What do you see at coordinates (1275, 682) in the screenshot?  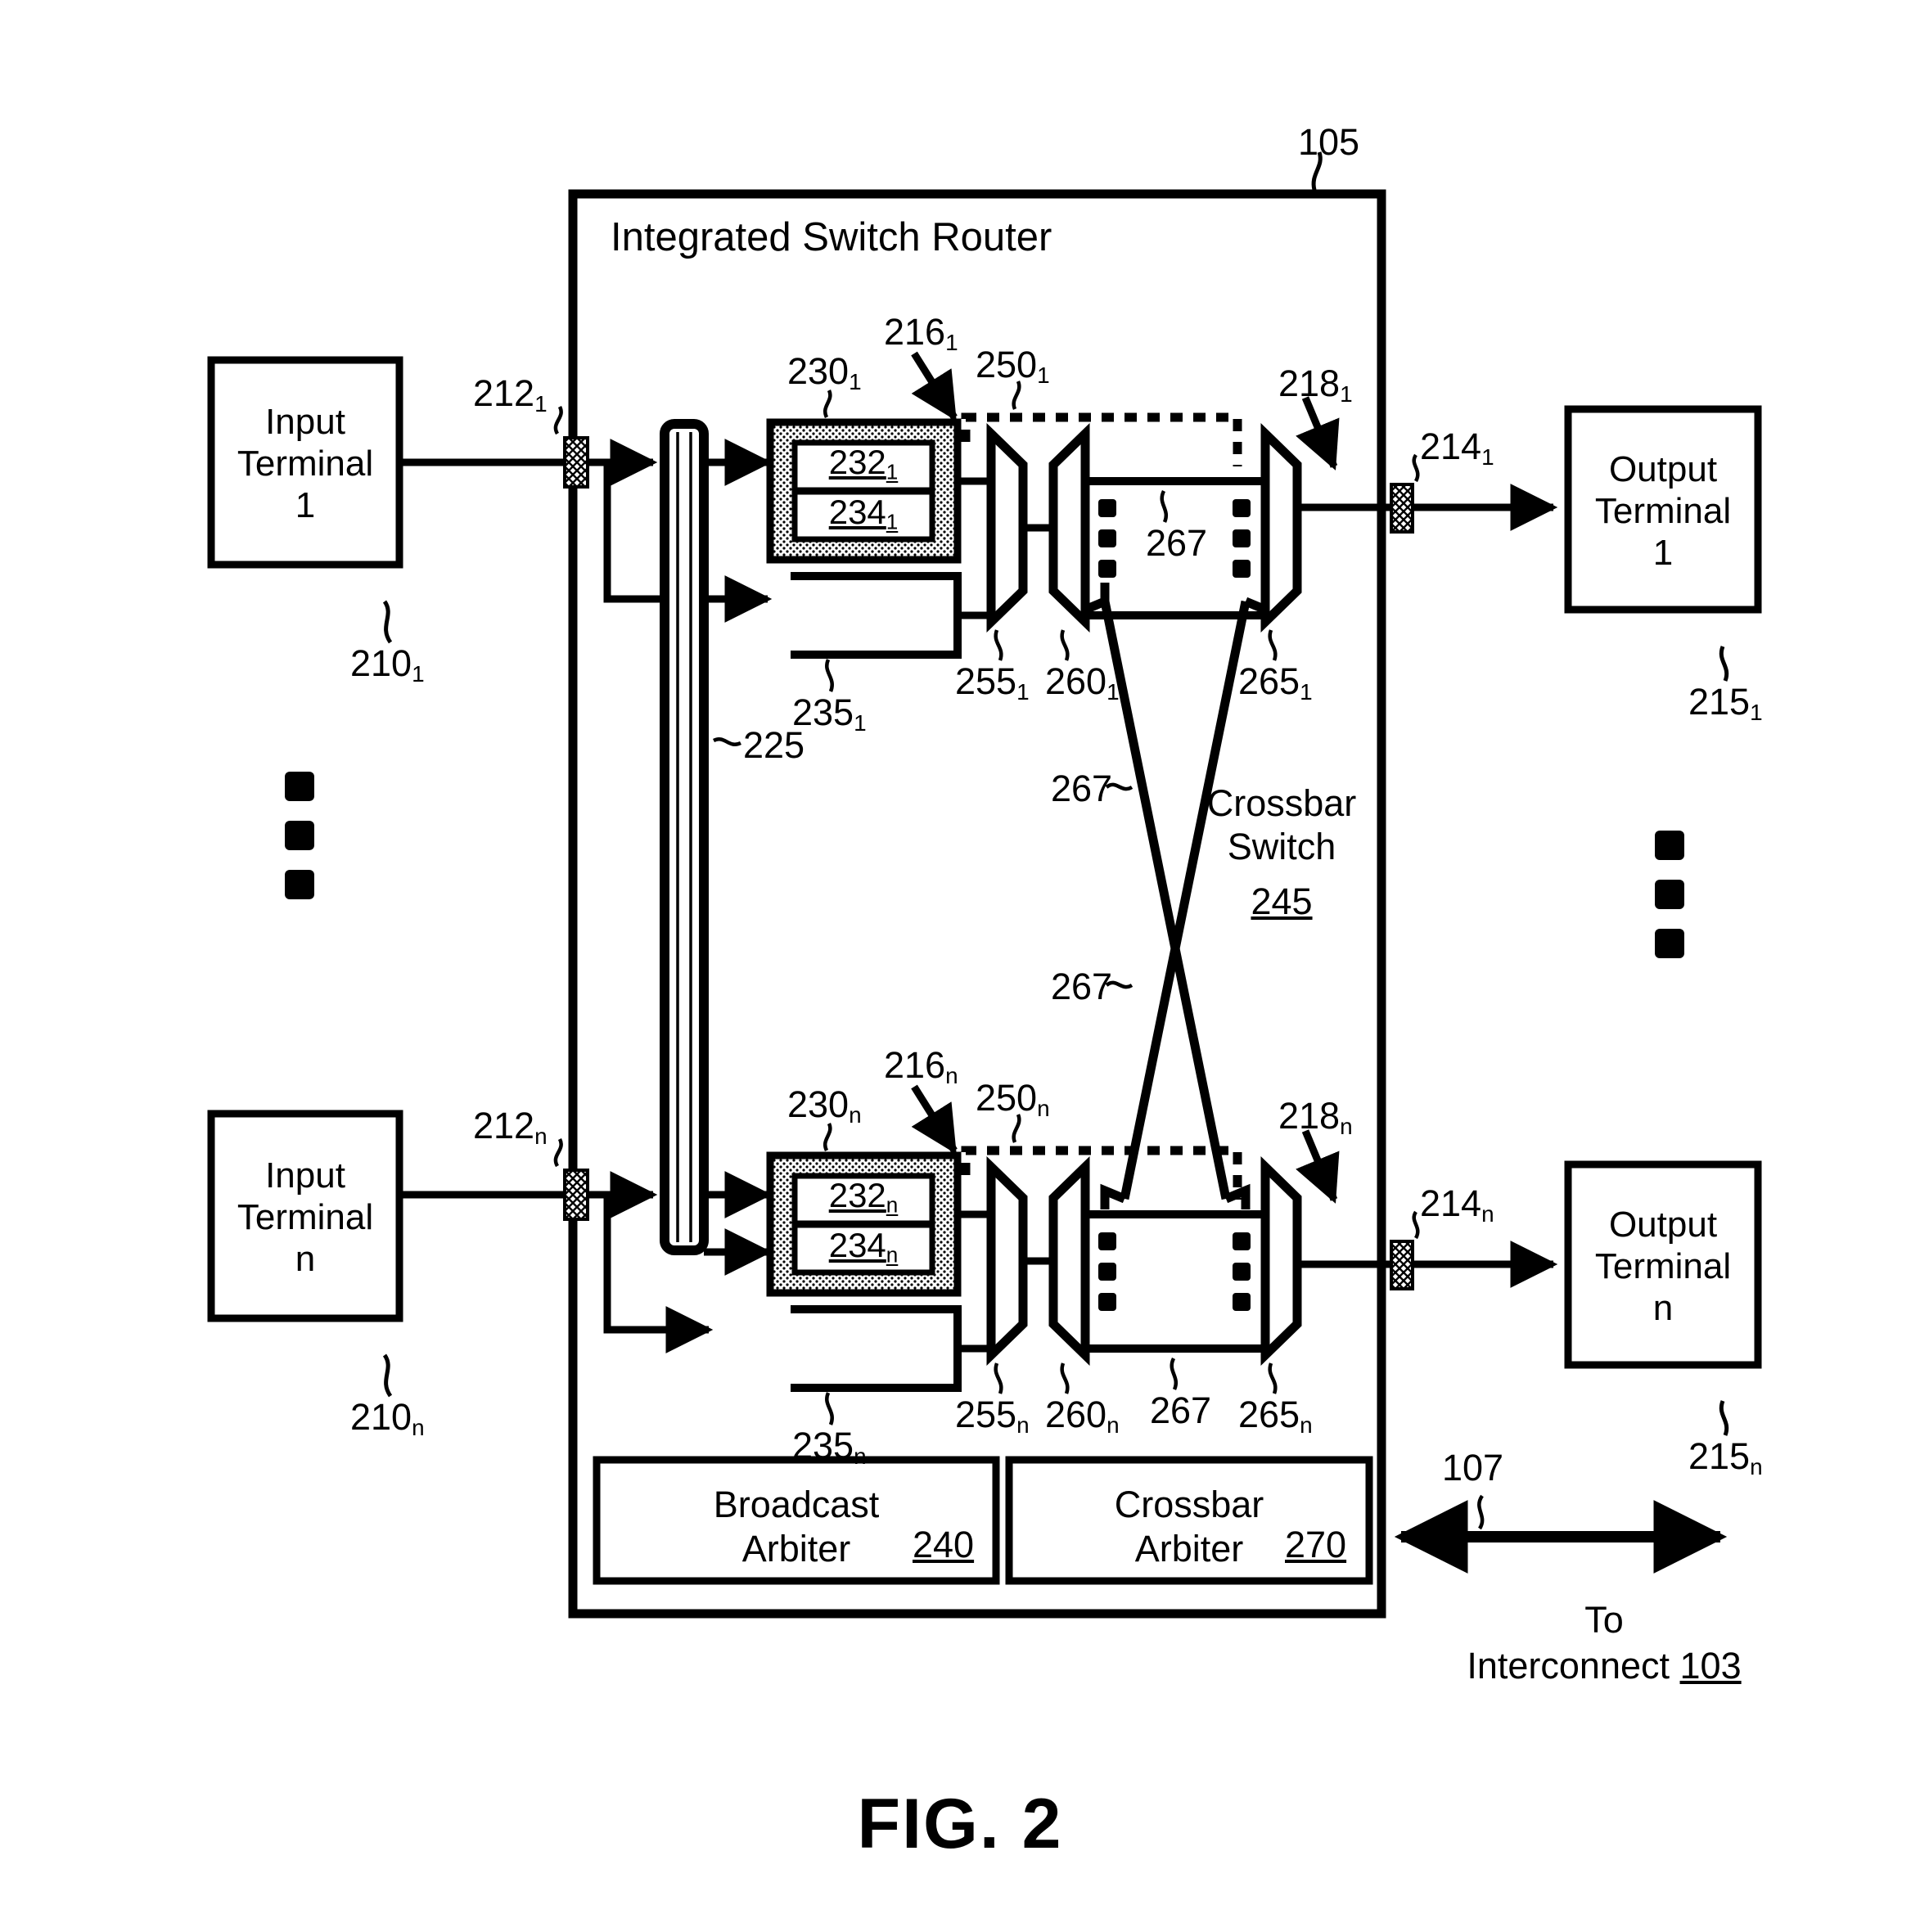 I see `ref-265-1: 2651` at bounding box center [1275, 682].